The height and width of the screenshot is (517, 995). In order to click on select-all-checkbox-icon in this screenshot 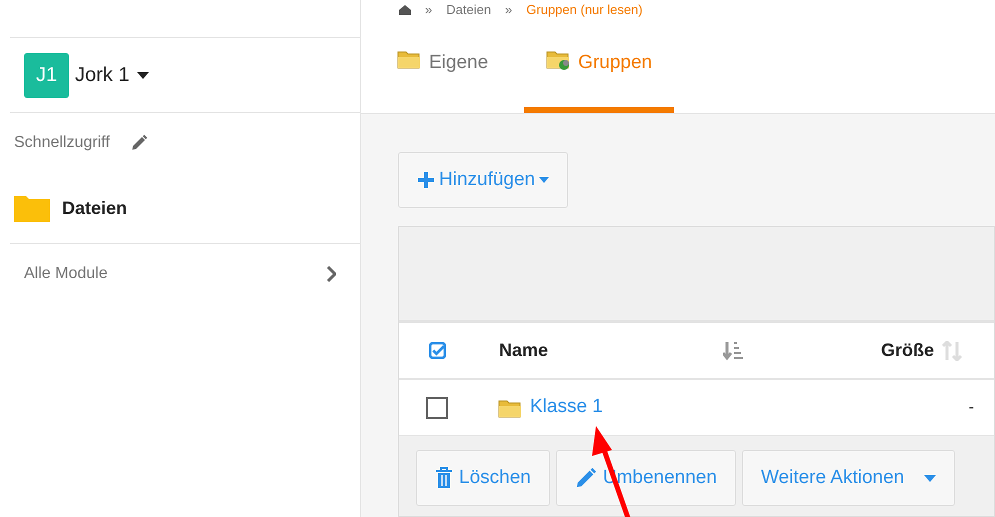, I will do `click(437, 350)`.